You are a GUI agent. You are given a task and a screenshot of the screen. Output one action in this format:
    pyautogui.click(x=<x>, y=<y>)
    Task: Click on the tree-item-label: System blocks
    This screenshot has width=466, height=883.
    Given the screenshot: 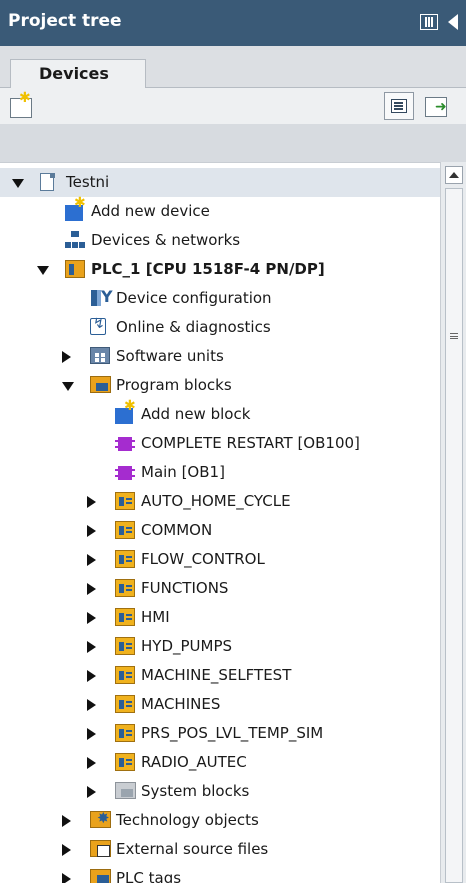 What is the action you would take?
    pyautogui.click(x=195, y=791)
    